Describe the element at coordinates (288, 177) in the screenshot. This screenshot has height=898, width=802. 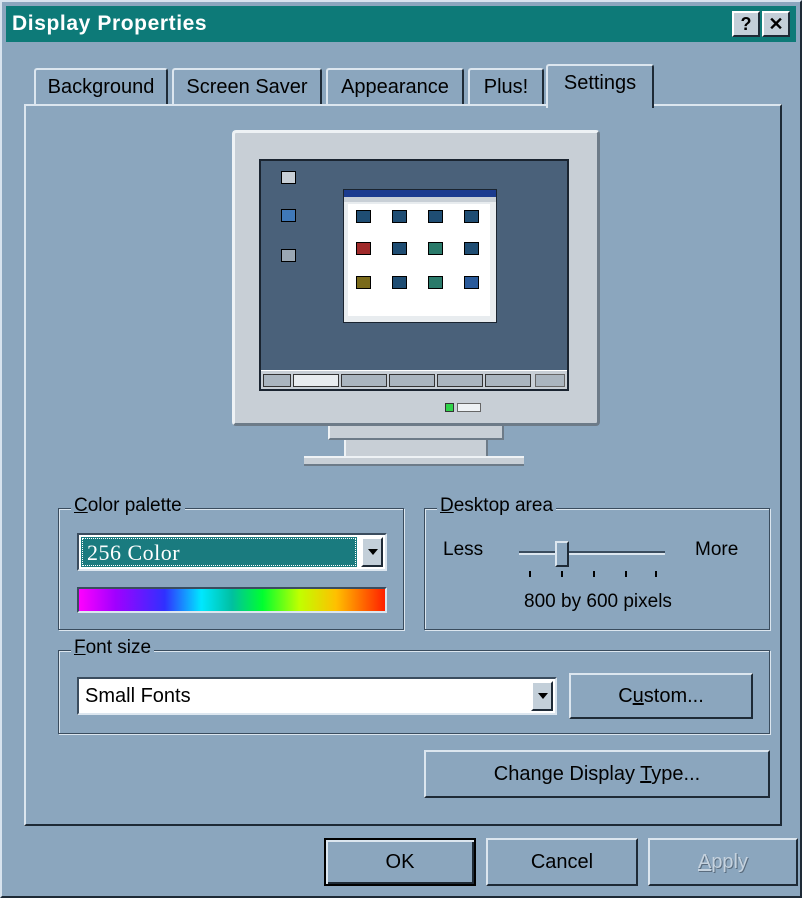
I see `my-computer-icon` at that location.